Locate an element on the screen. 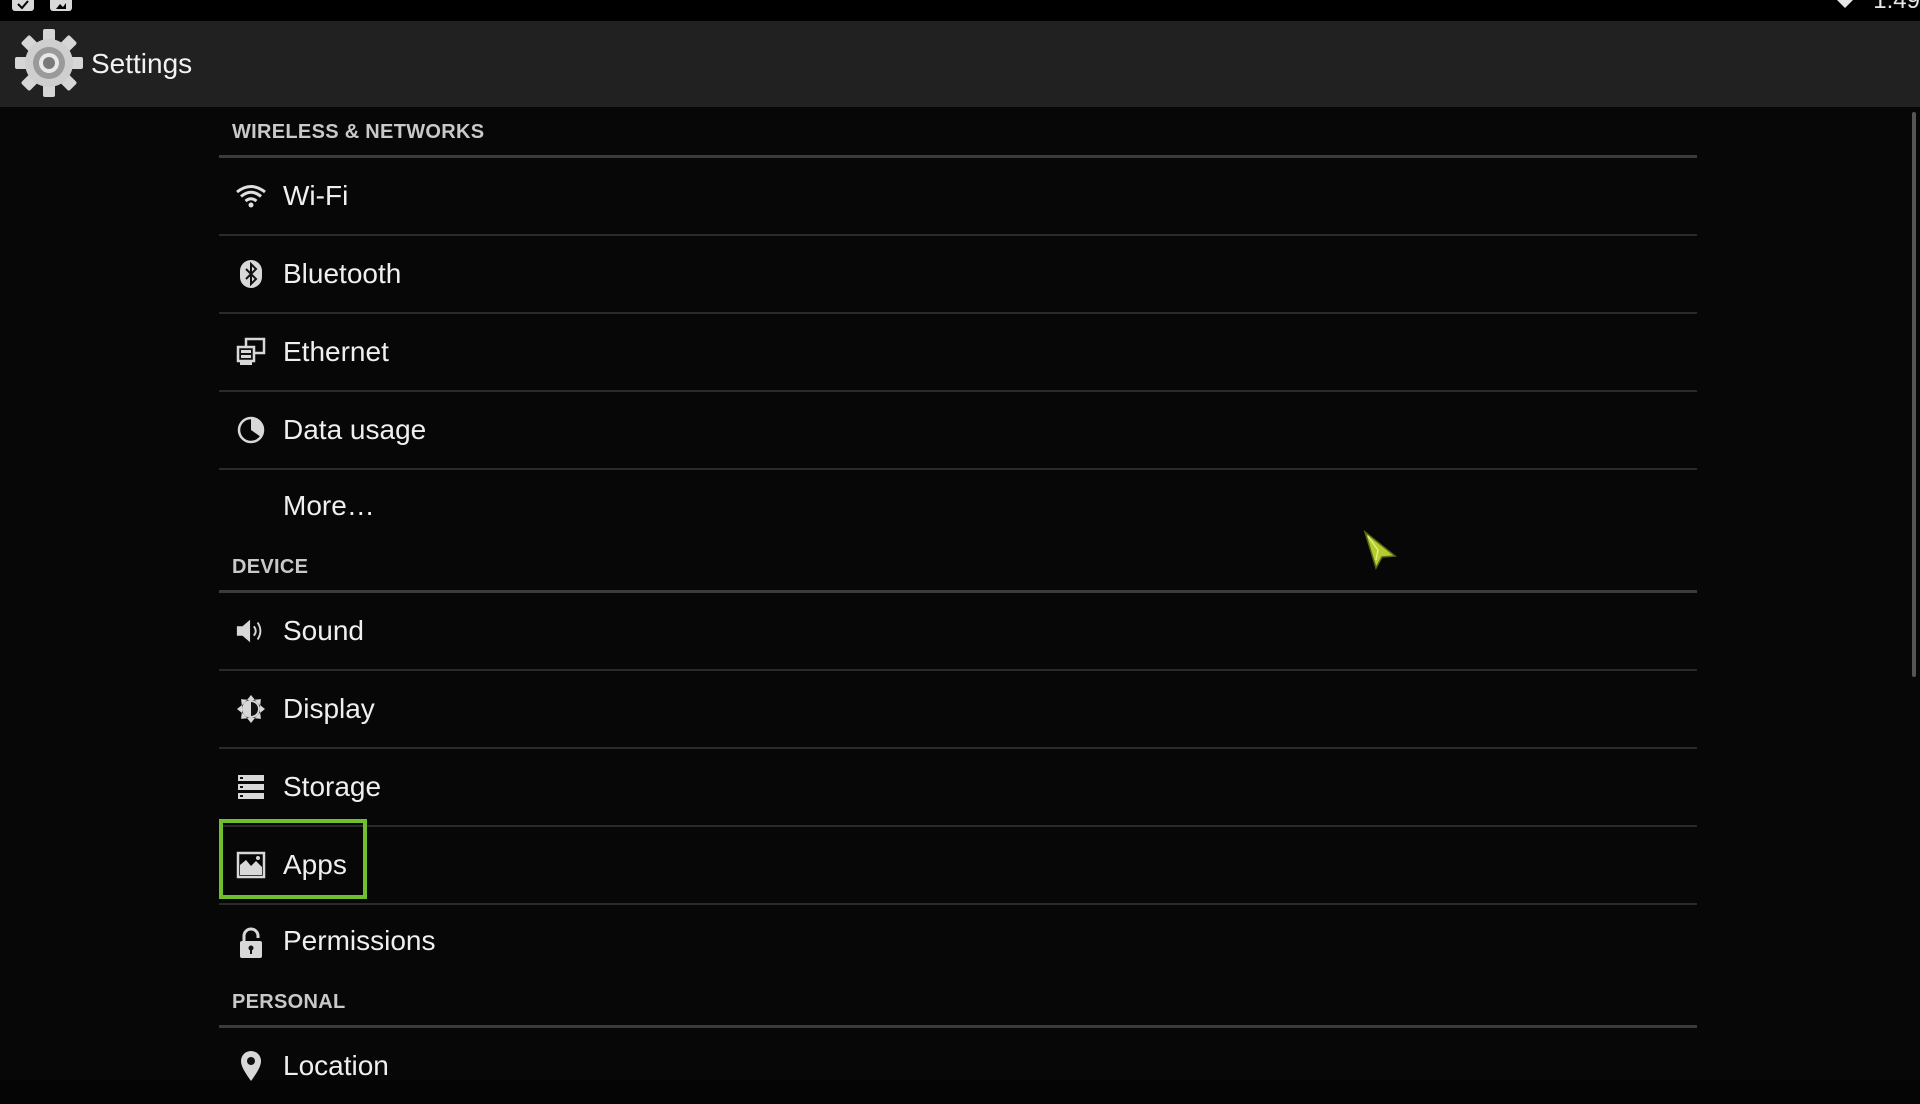  checkmark-notification-icon is located at coordinates (23, 5).